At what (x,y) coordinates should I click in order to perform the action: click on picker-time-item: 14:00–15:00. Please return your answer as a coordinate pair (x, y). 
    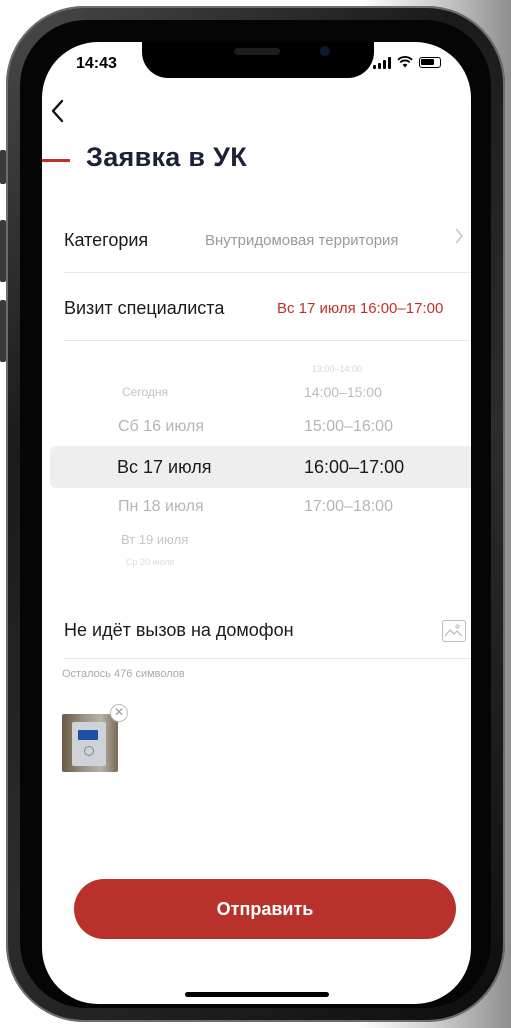
    Looking at the image, I should click on (343, 392).